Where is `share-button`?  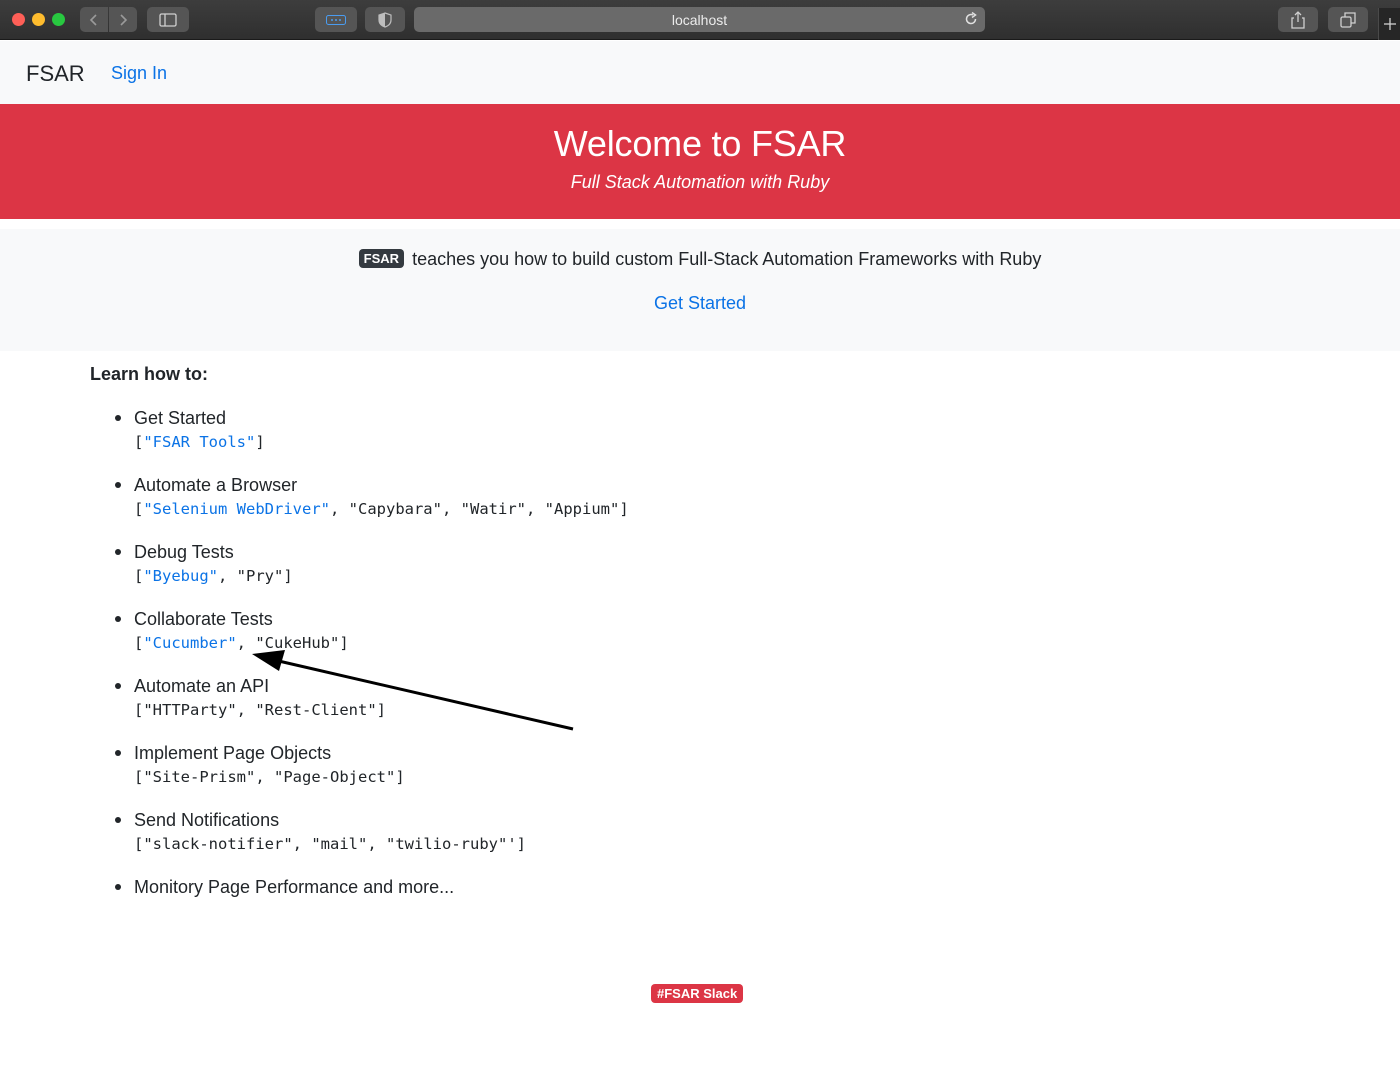 share-button is located at coordinates (1298, 19).